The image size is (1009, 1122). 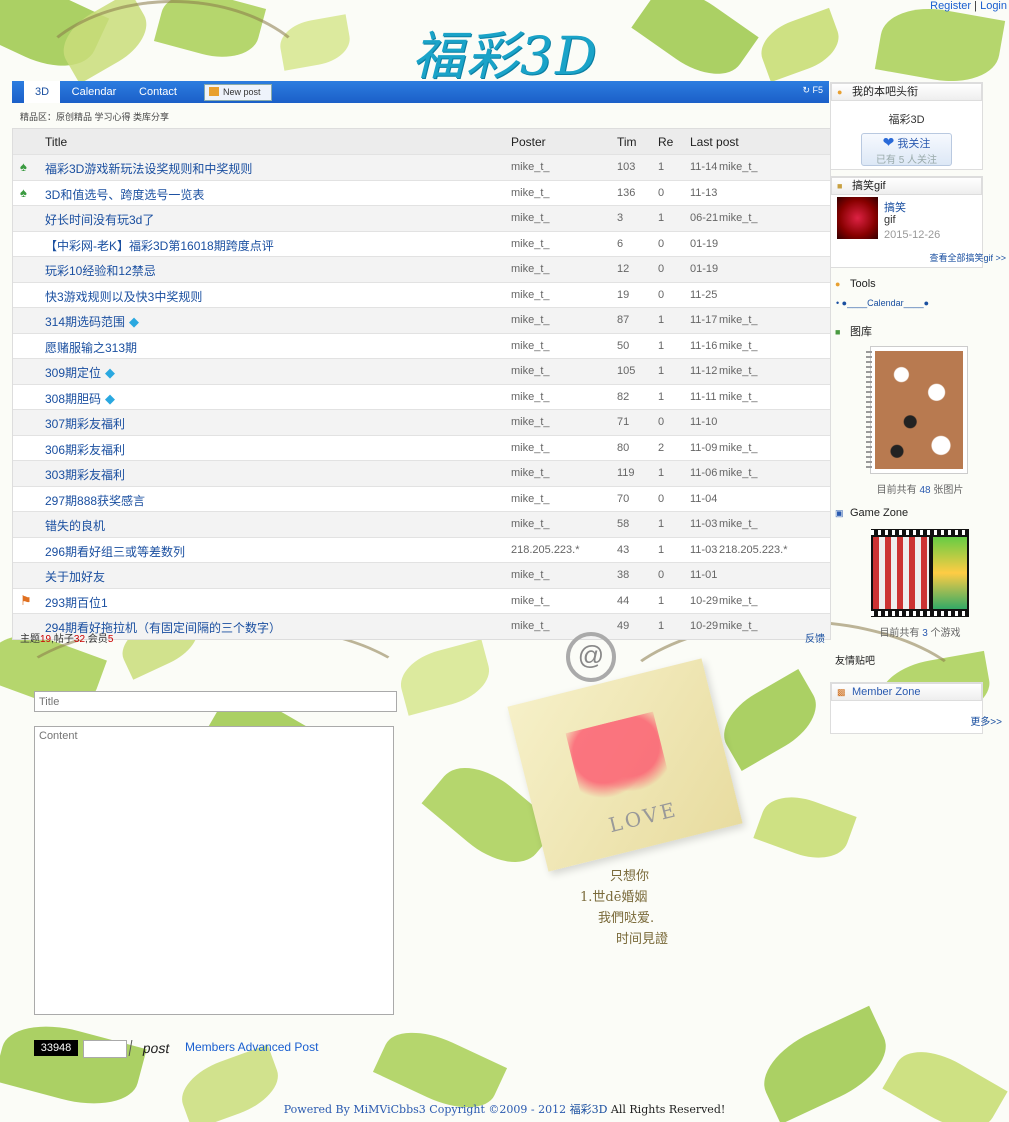 What do you see at coordinates (906, 149) in the screenshot?
I see `follow-button: ❤ 我关注 已有 5 人关注` at bounding box center [906, 149].